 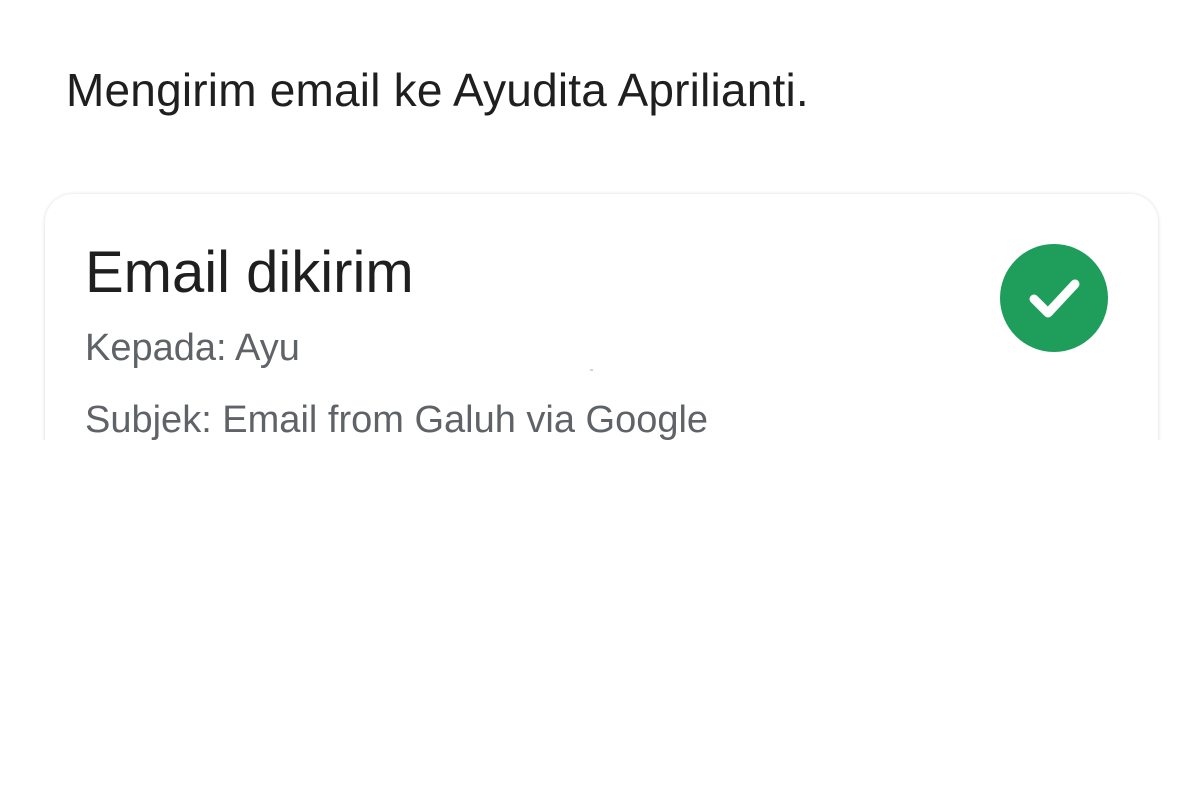 What do you see at coordinates (192, 348) in the screenshot?
I see `recipient-line: Kepada: Ayu` at bounding box center [192, 348].